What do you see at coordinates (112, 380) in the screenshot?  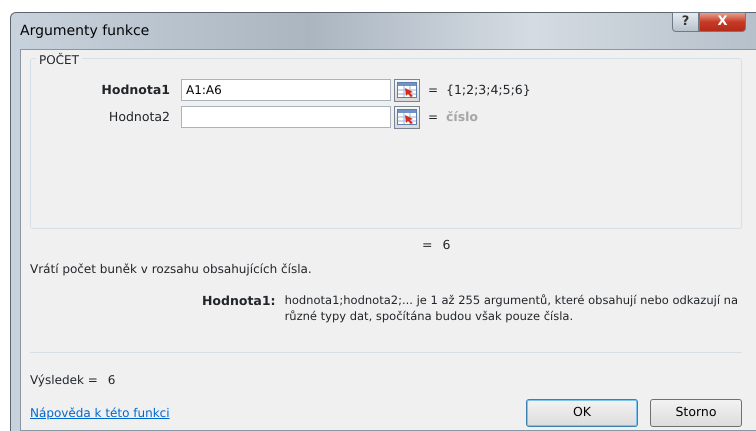 I see `result-value: 6` at bounding box center [112, 380].